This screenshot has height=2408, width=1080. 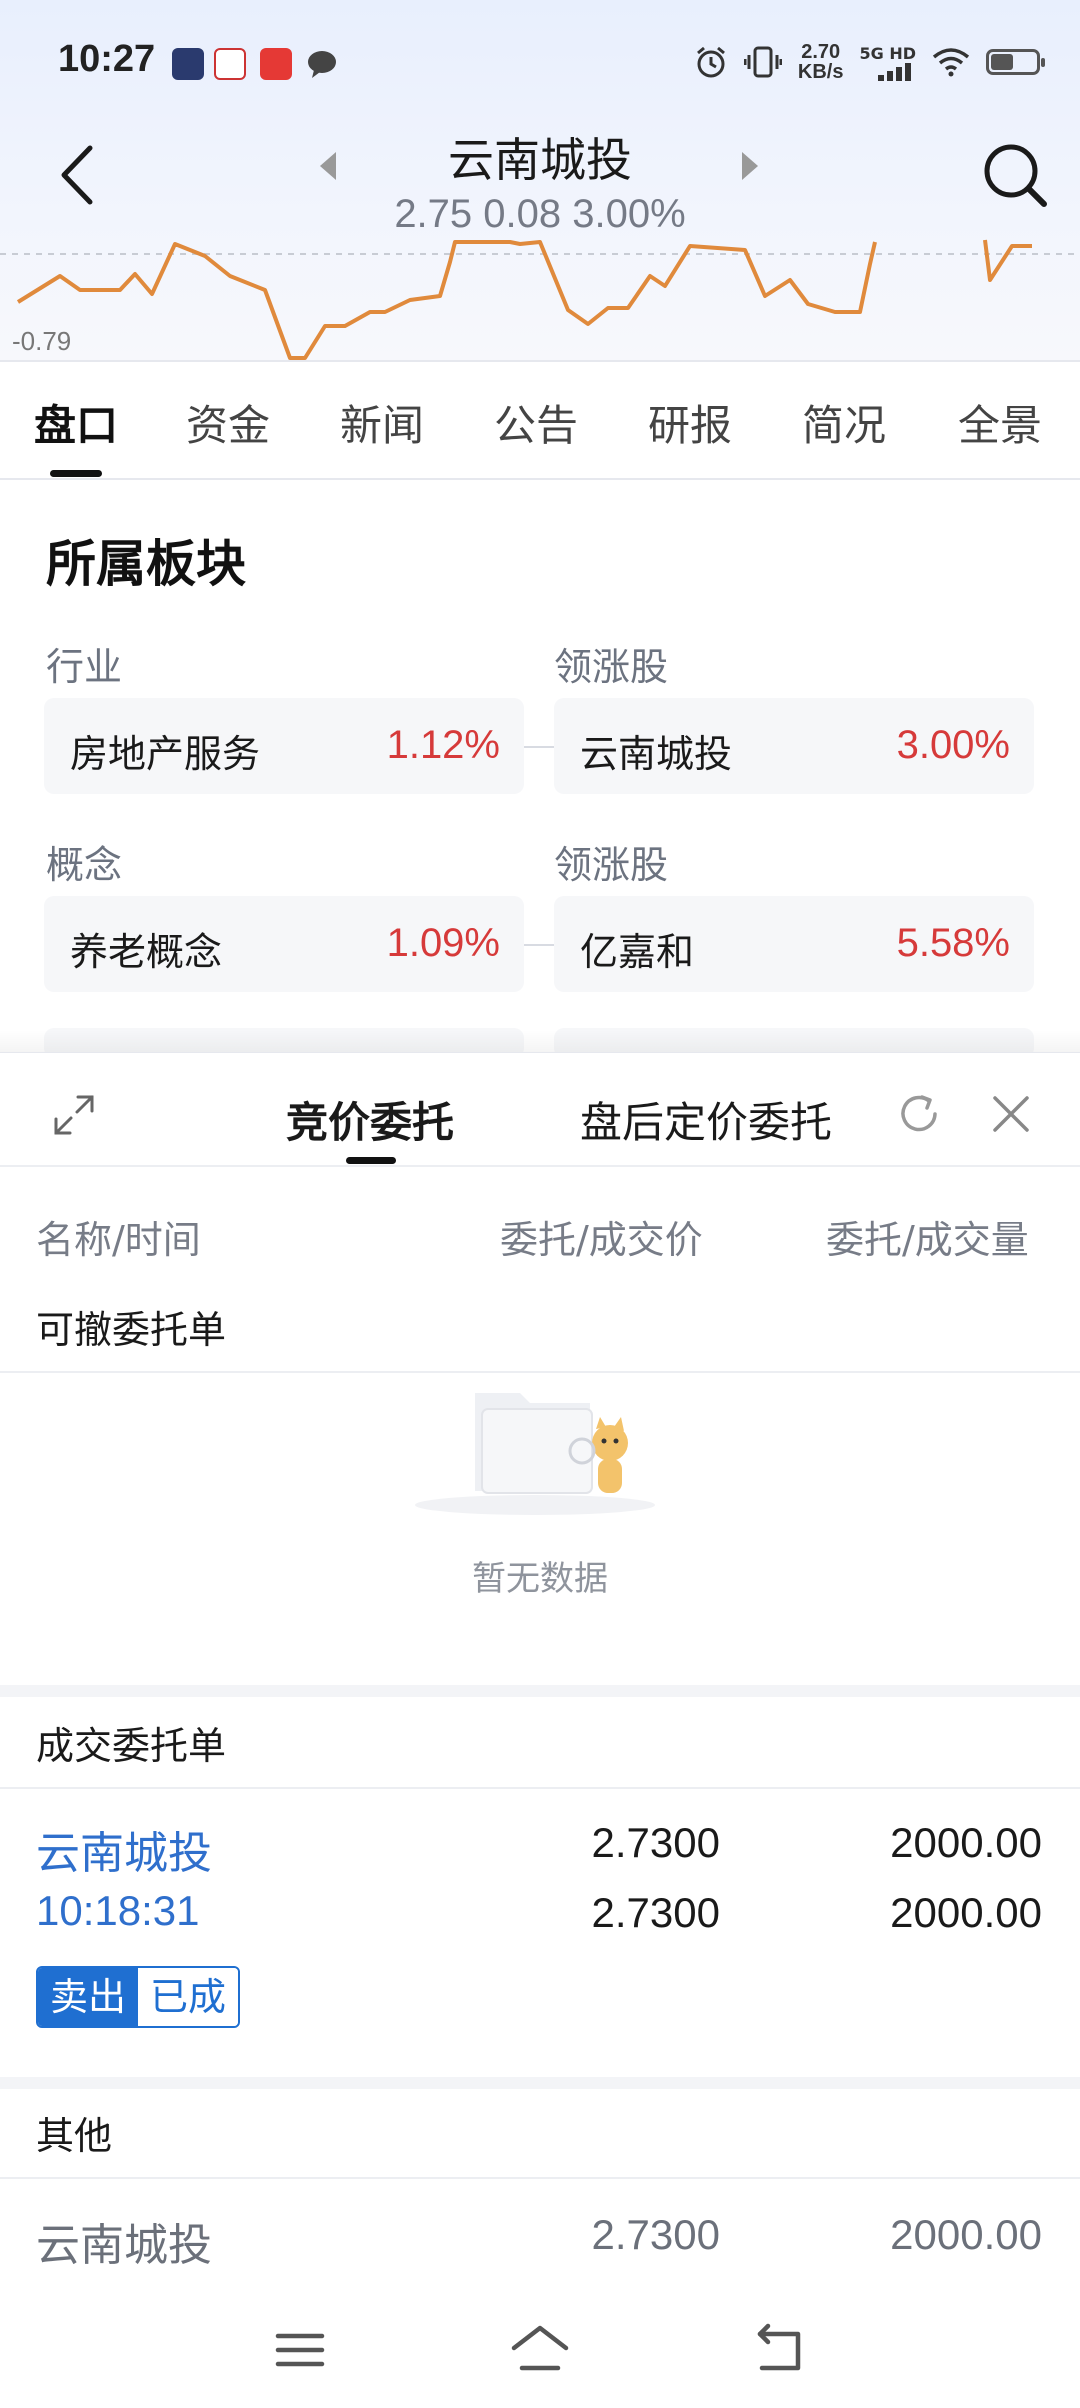 What do you see at coordinates (953, 943) in the screenshot?
I see `leading-stock-change: 5.58%` at bounding box center [953, 943].